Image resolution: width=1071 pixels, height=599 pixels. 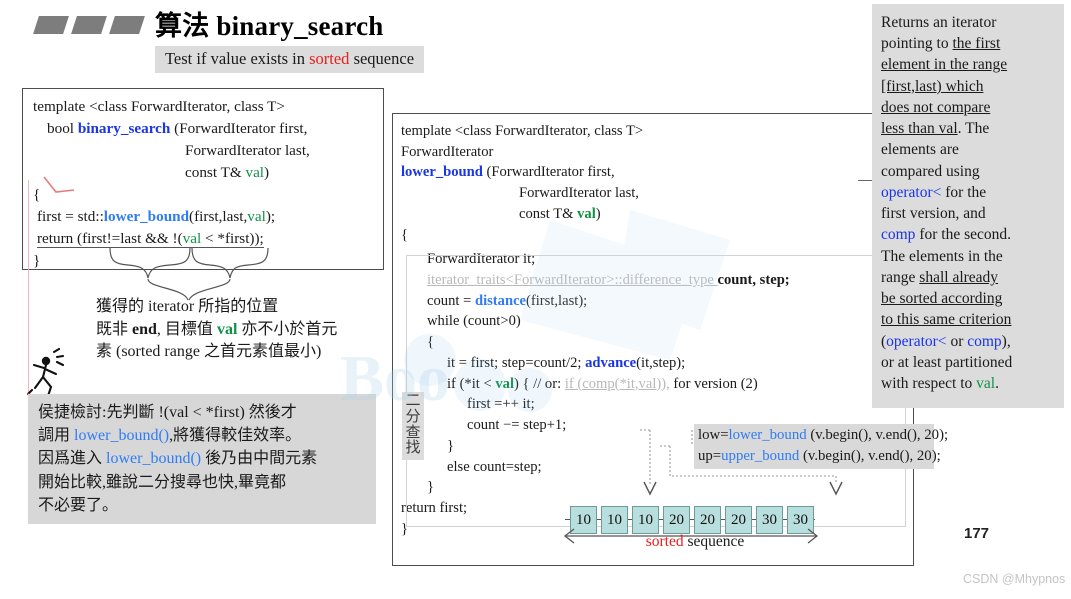 What do you see at coordinates (932, 86) in the screenshot?
I see `desc-line: [first,last) which` at bounding box center [932, 86].